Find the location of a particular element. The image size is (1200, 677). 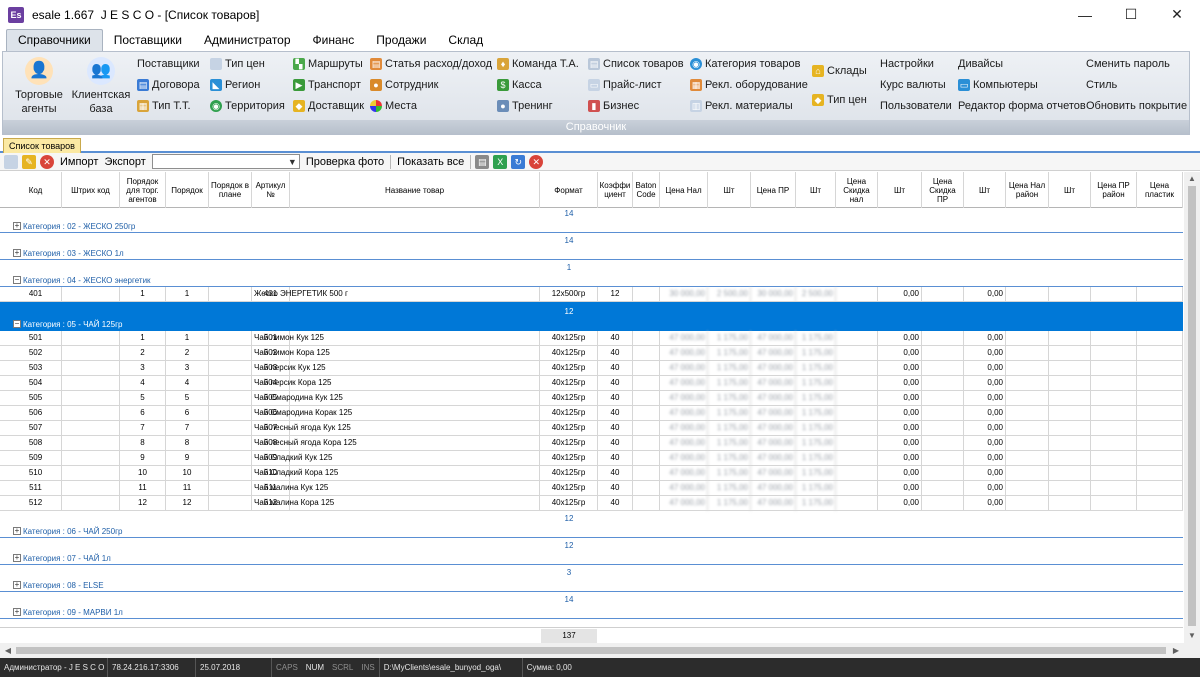

cell-order: 10 is located at coordinates (187, 473).